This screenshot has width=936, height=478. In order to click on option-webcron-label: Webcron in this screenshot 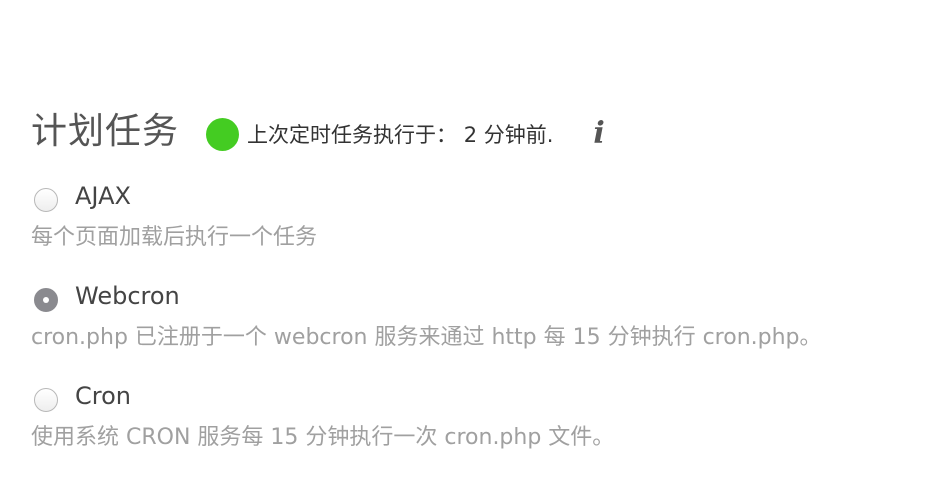, I will do `click(127, 296)`.